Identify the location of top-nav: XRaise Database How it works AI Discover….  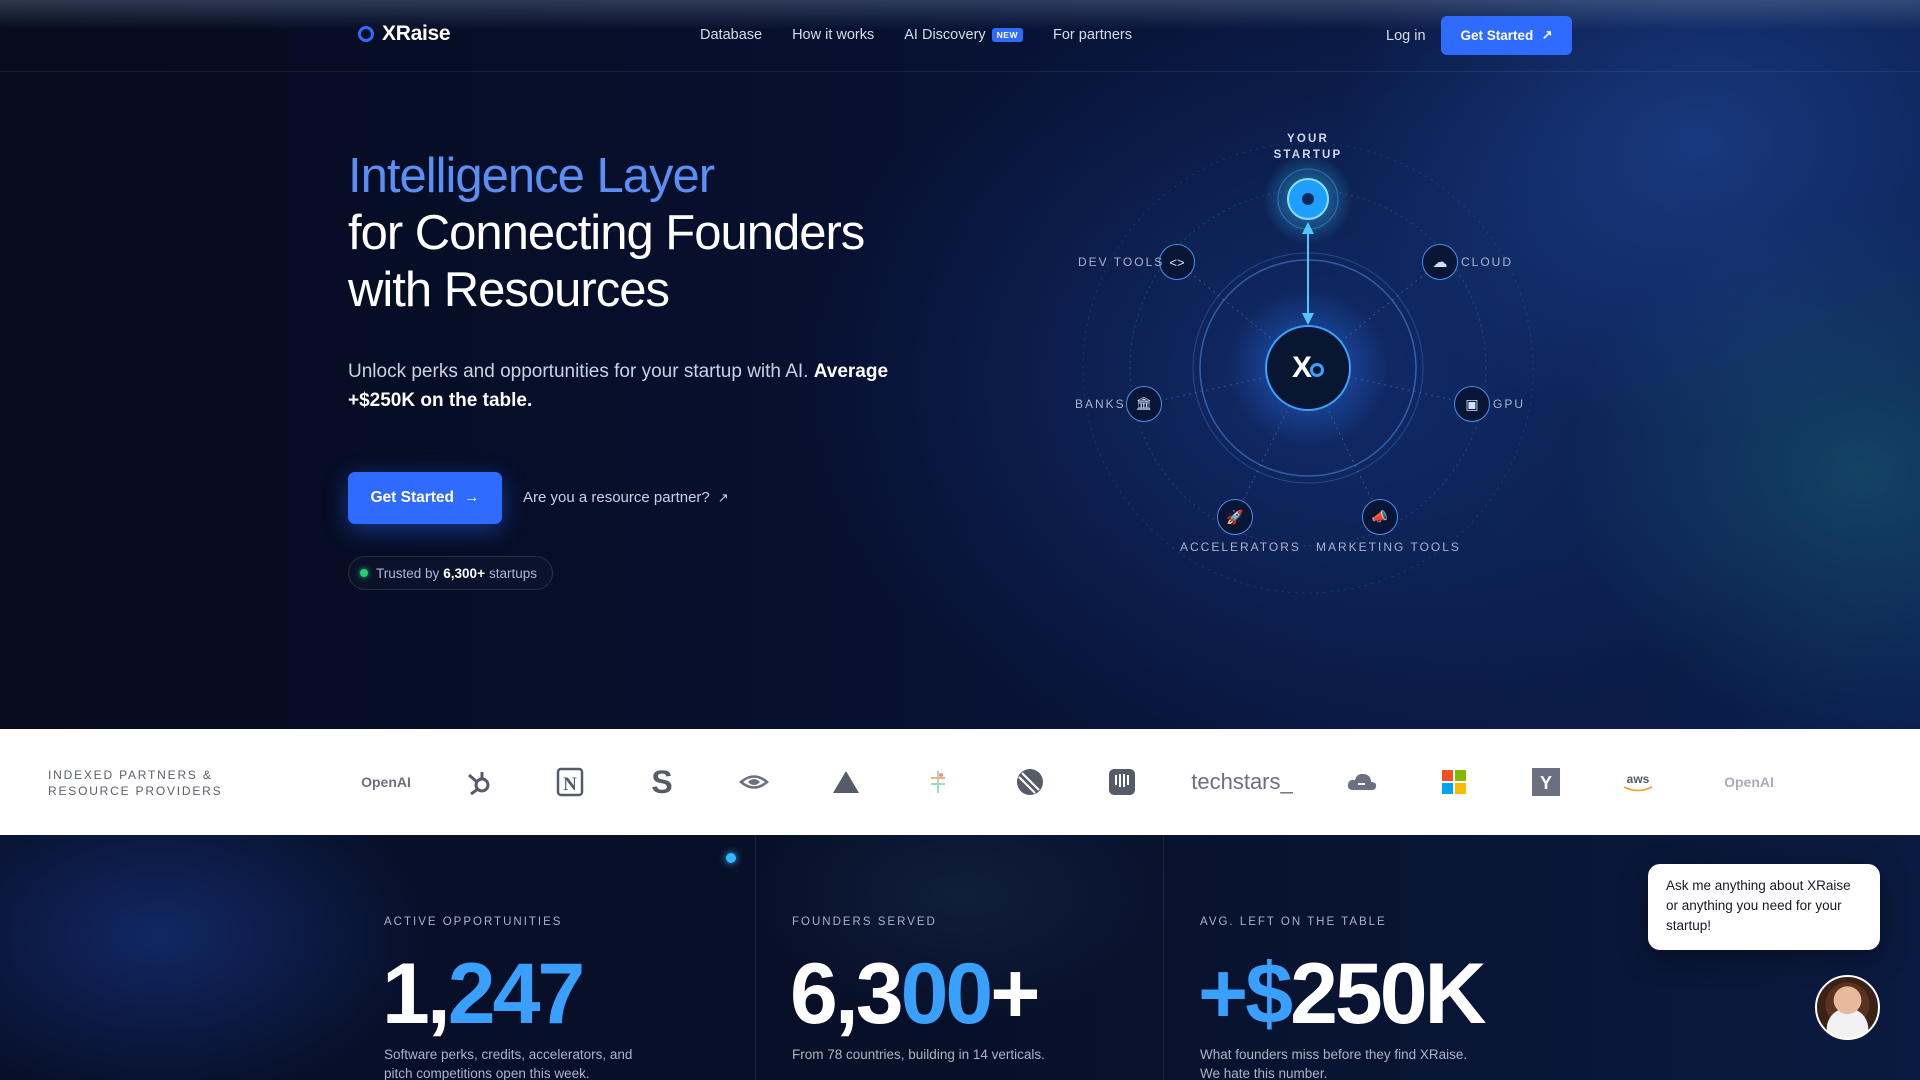
(960, 36).